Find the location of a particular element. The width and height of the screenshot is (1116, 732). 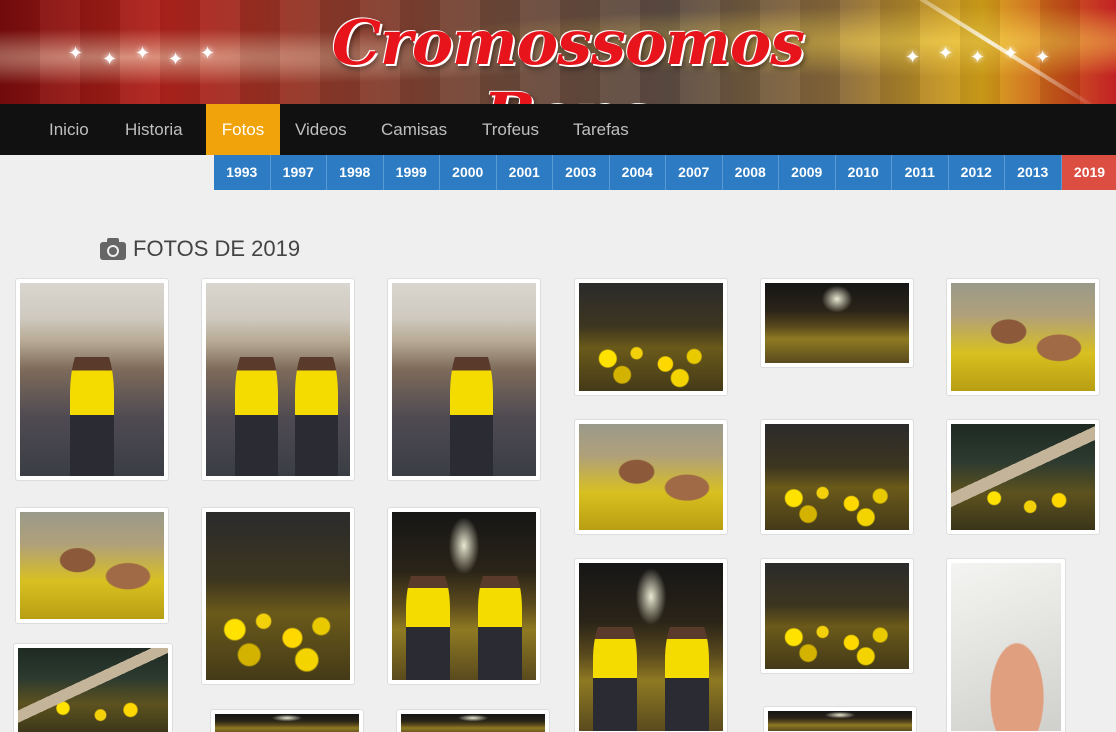

header-banner: ✦ ✦ ✦ ✦ ✦ ✦ ✦ ✦ ✦ ✦ Cromossomos Bons is located at coordinates (558, 52).